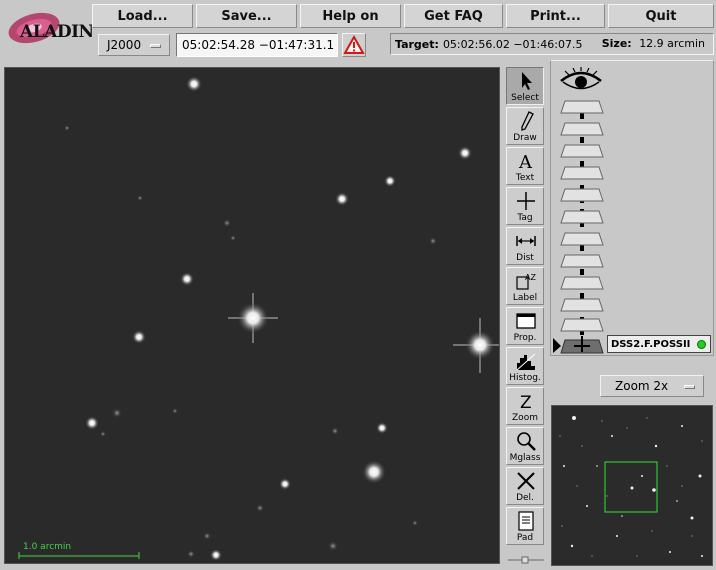 Image resolution: width=716 pixels, height=570 pixels. What do you see at coordinates (525, 258) in the screenshot?
I see `tool-label: Dist` at bounding box center [525, 258].